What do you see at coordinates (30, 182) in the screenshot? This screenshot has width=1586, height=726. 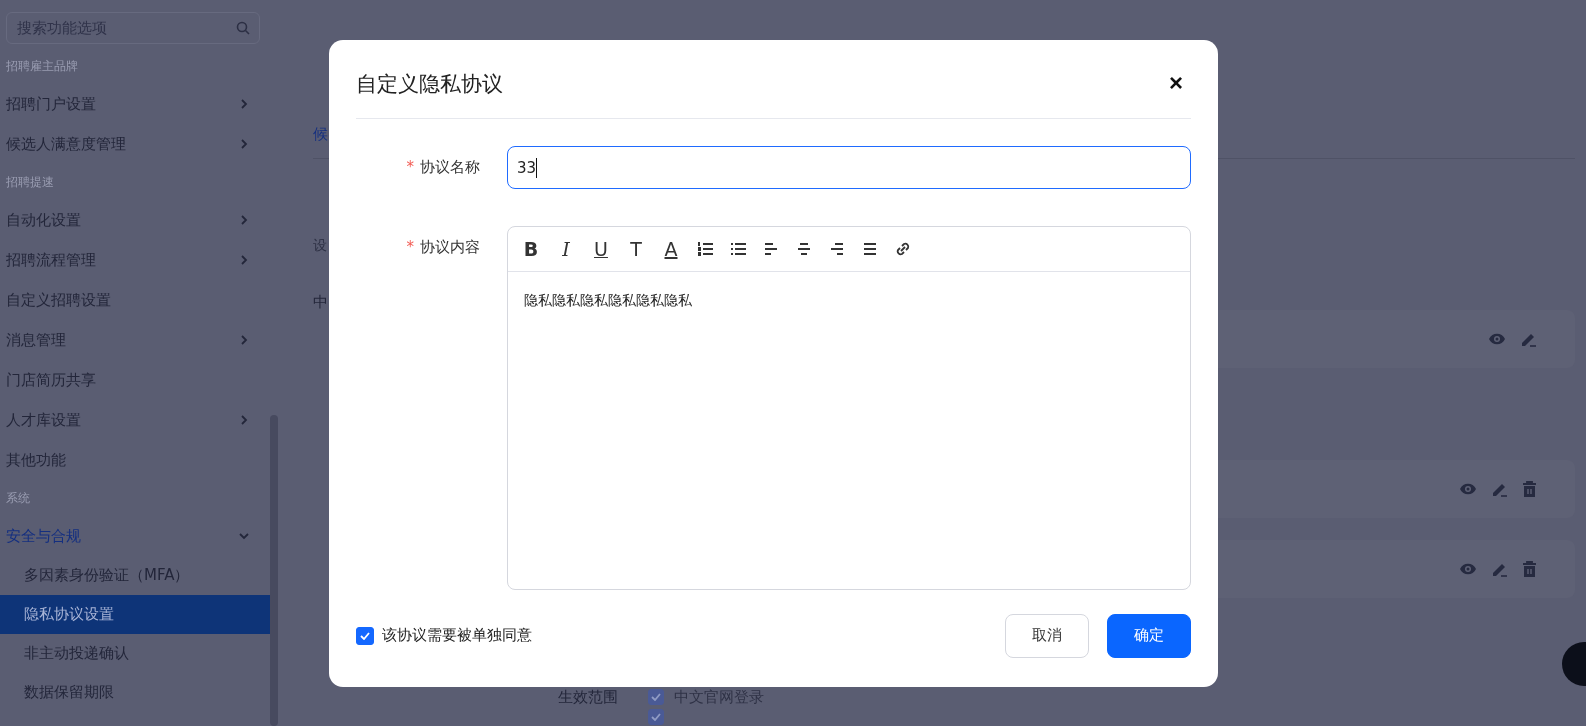 I see `section-heading: 招聘提速` at bounding box center [30, 182].